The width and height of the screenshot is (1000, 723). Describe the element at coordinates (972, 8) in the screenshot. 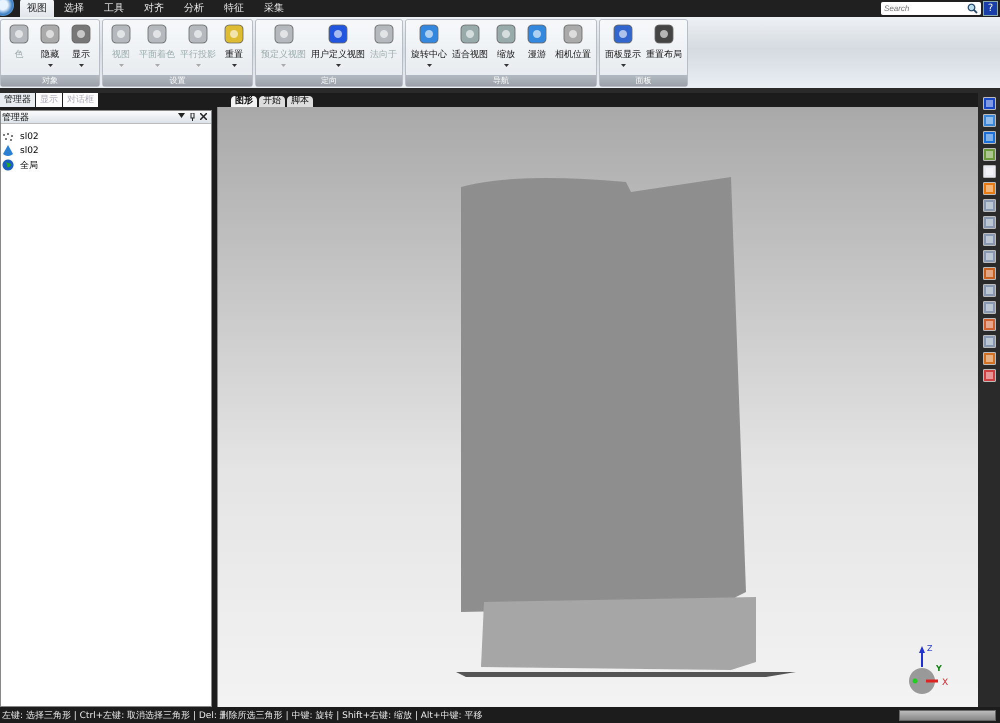

I see `search-icon` at that location.